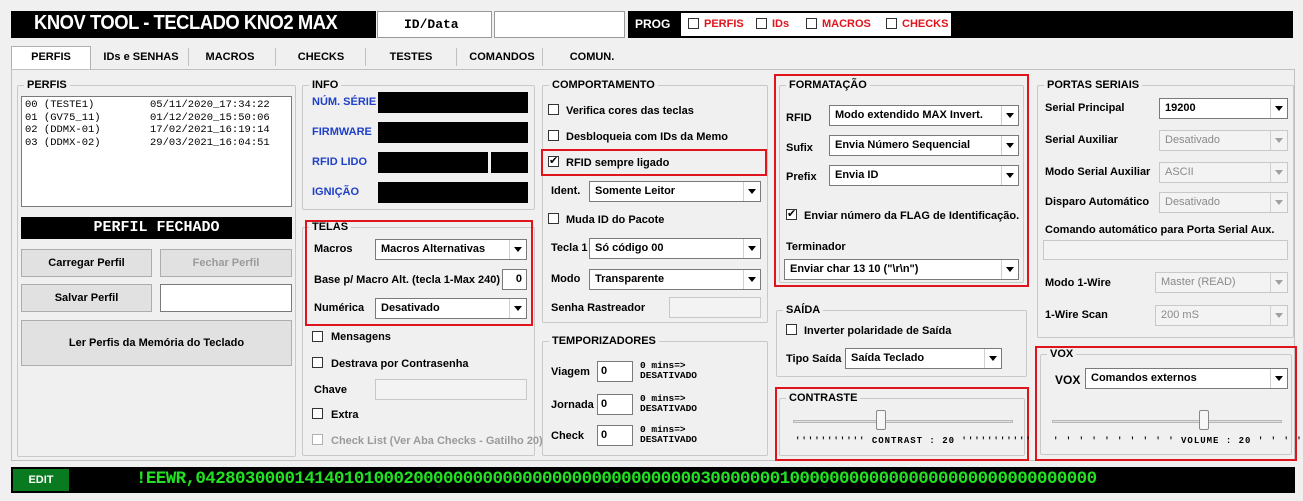  Describe the element at coordinates (901, 269) in the screenshot. I see `terminador-select: Enviar char 13 10 ("\r\n")` at that location.